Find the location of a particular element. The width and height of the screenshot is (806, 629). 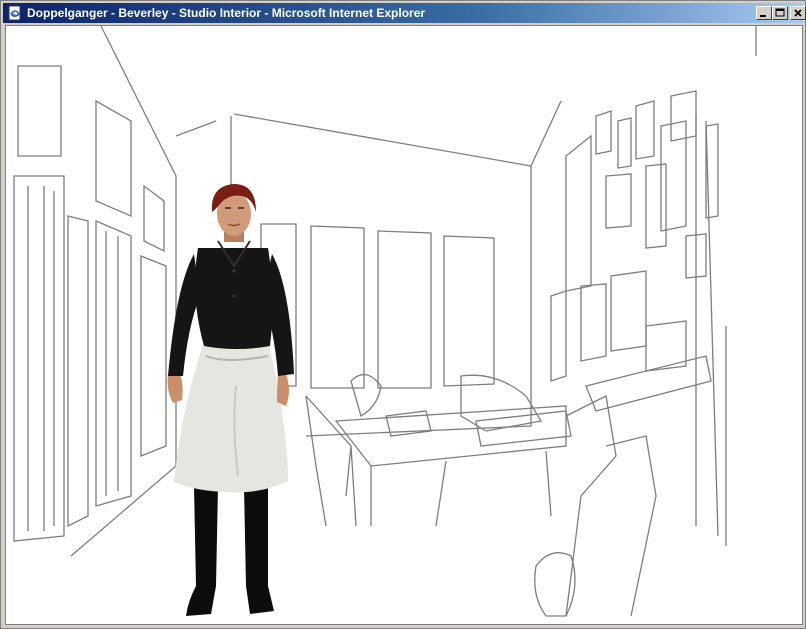

minimize-button is located at coordinates (764, 13).